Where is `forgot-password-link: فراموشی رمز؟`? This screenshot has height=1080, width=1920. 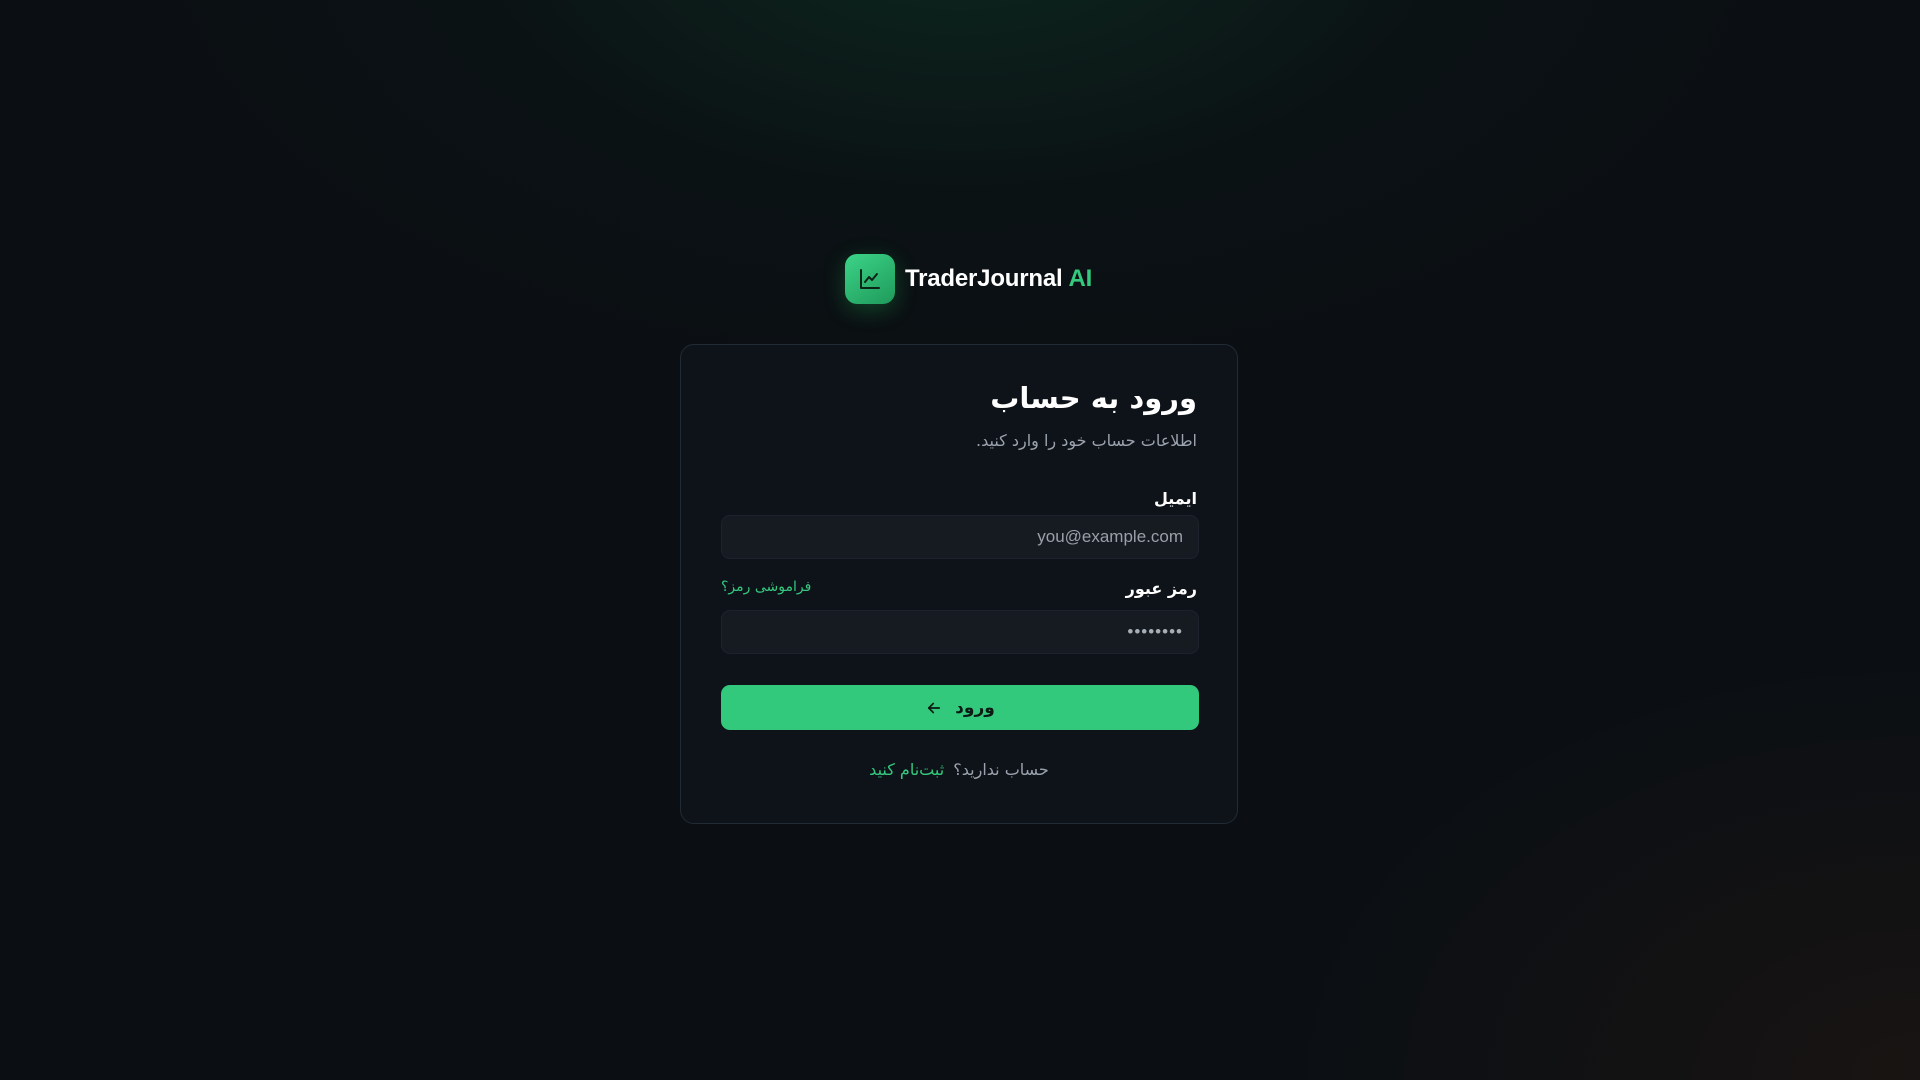
forgot-password-link: فراموشی رمز؟ is located at coordinates (766, 587).